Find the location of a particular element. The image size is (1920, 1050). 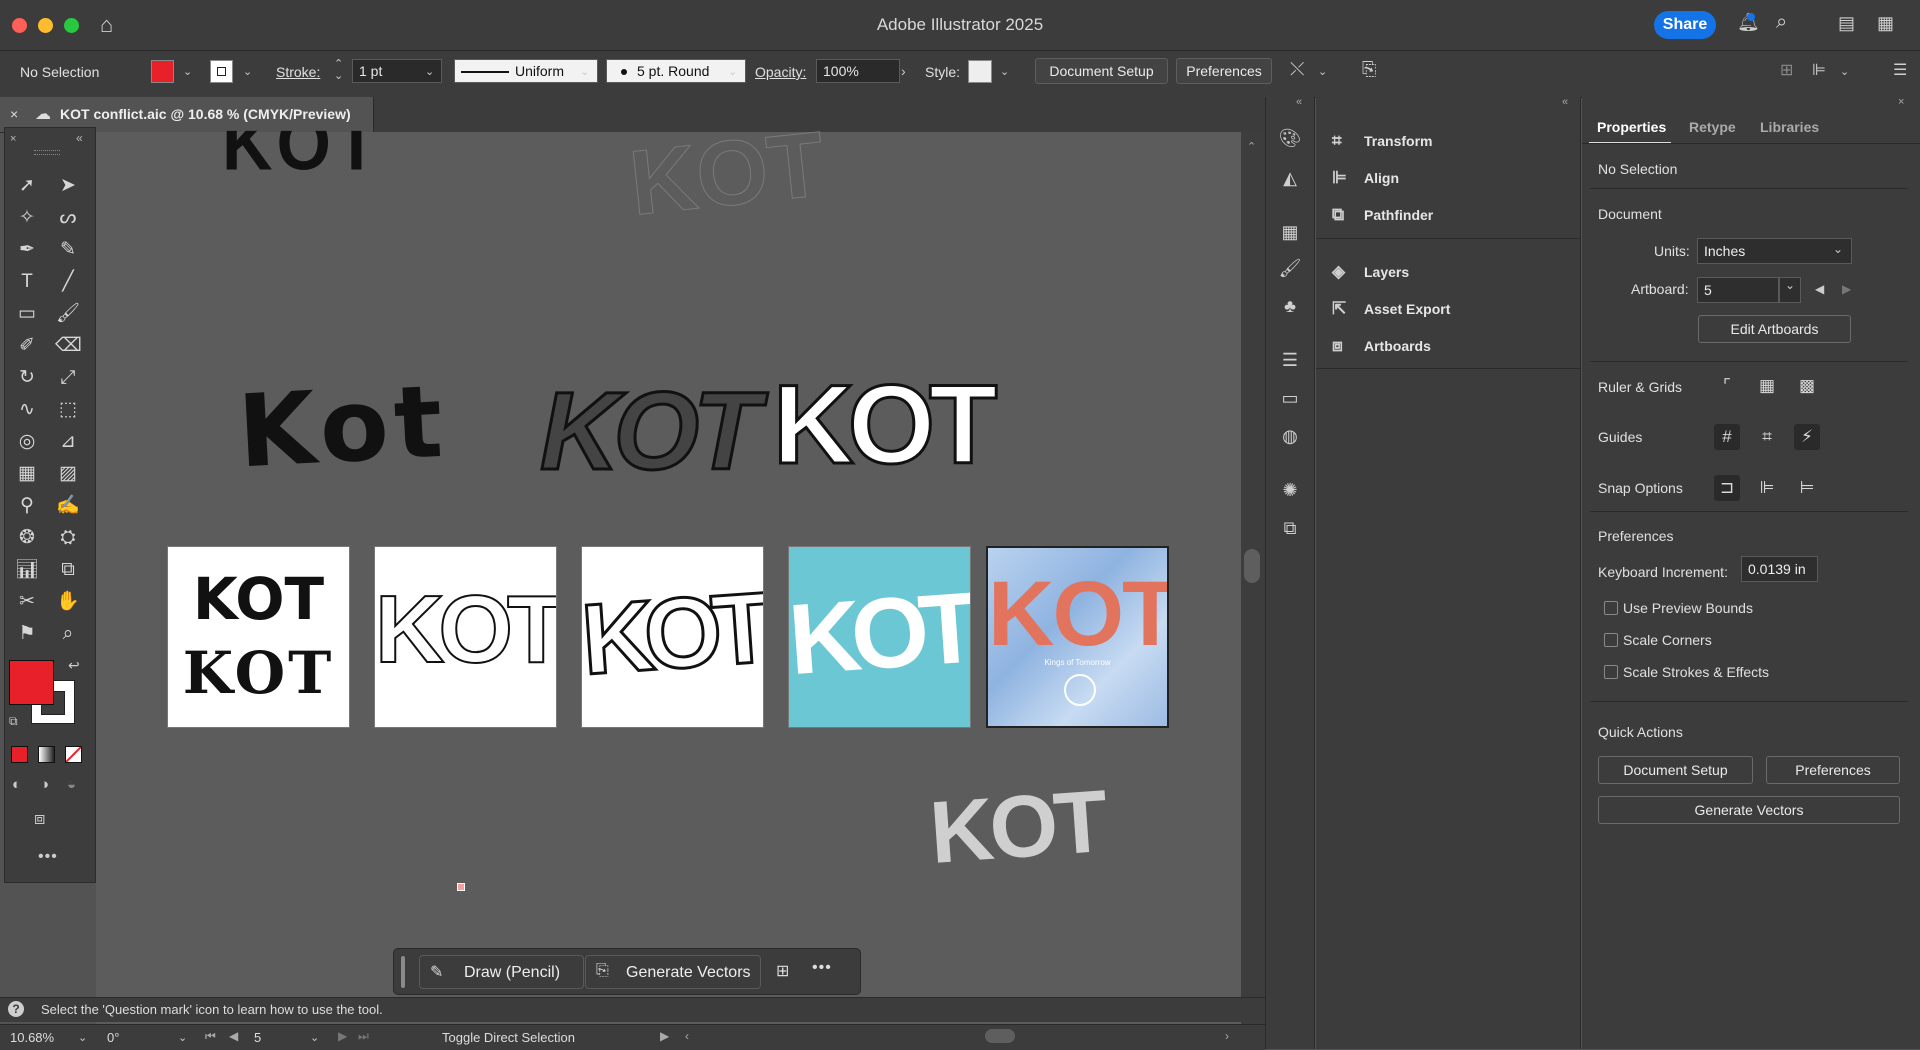

smart-guides-icon: ⚡︎ is located at coordinates (1807, 437).